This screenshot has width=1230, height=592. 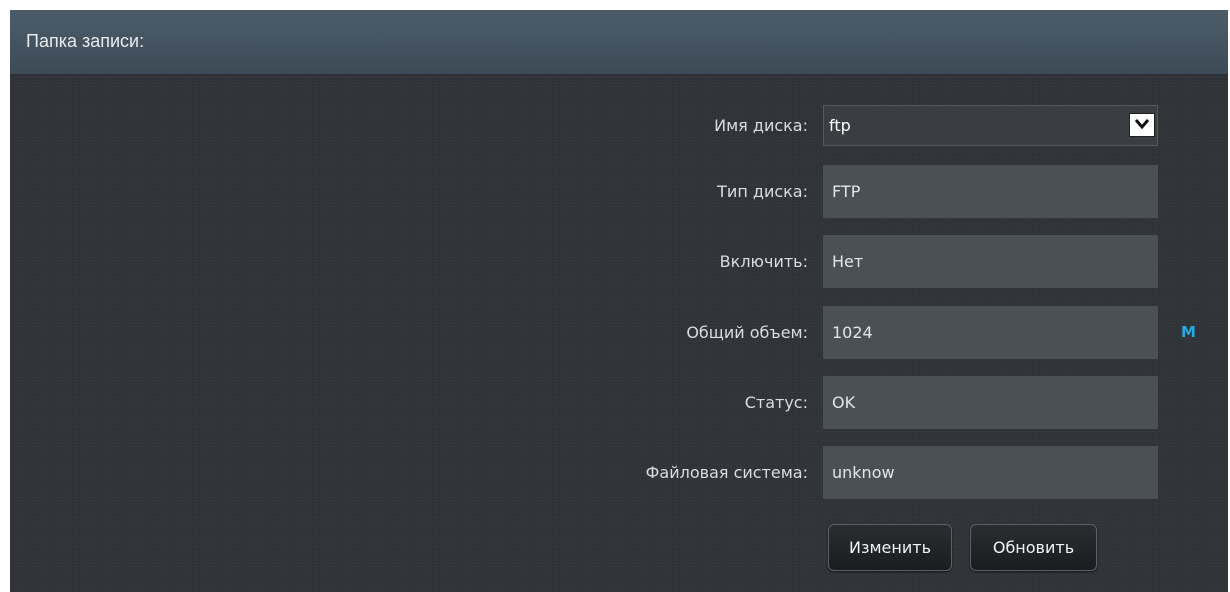 What do you see at coordinates (890, 547) in the screenshot?
I see `change-button: Изменить` at bounding box center [890, 547].